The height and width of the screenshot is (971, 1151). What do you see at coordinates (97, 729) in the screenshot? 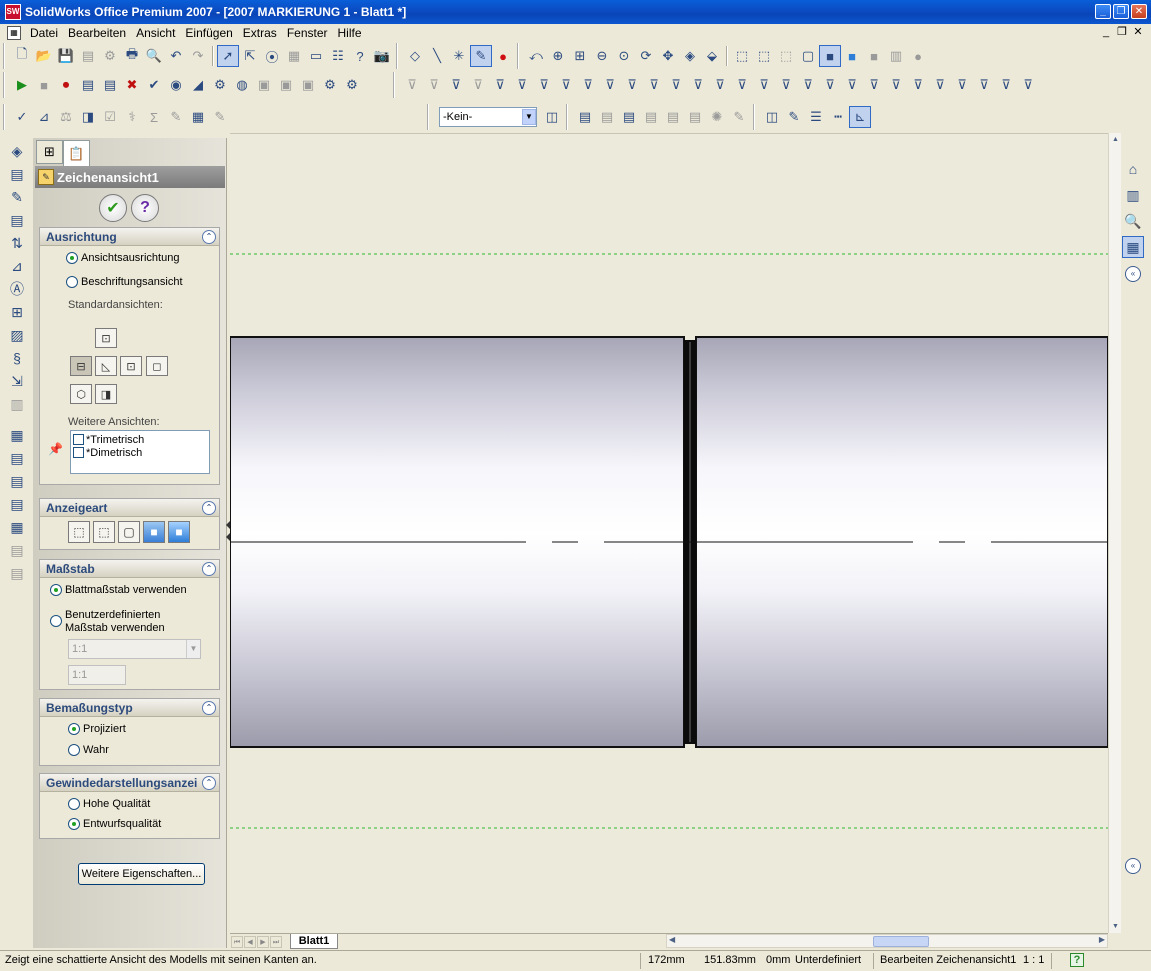
I see `radio-projected: Projiziert` at bounding box center [97, 729].